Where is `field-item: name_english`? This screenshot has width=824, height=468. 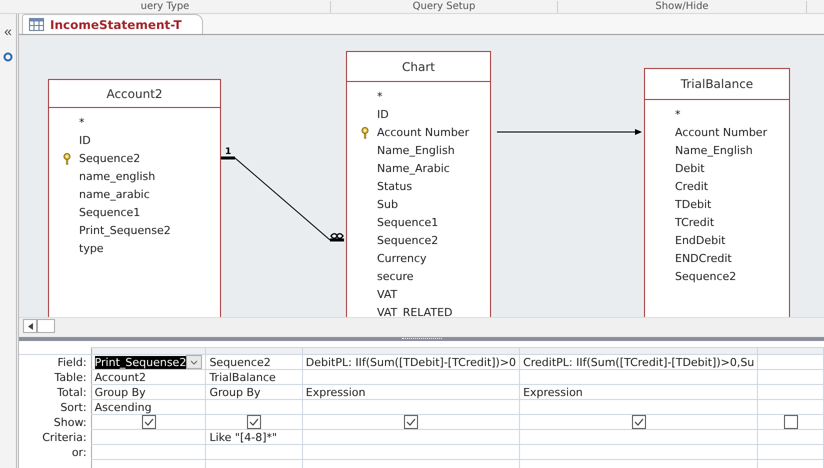
field-item: name_english is located at coordinates (141, 177).